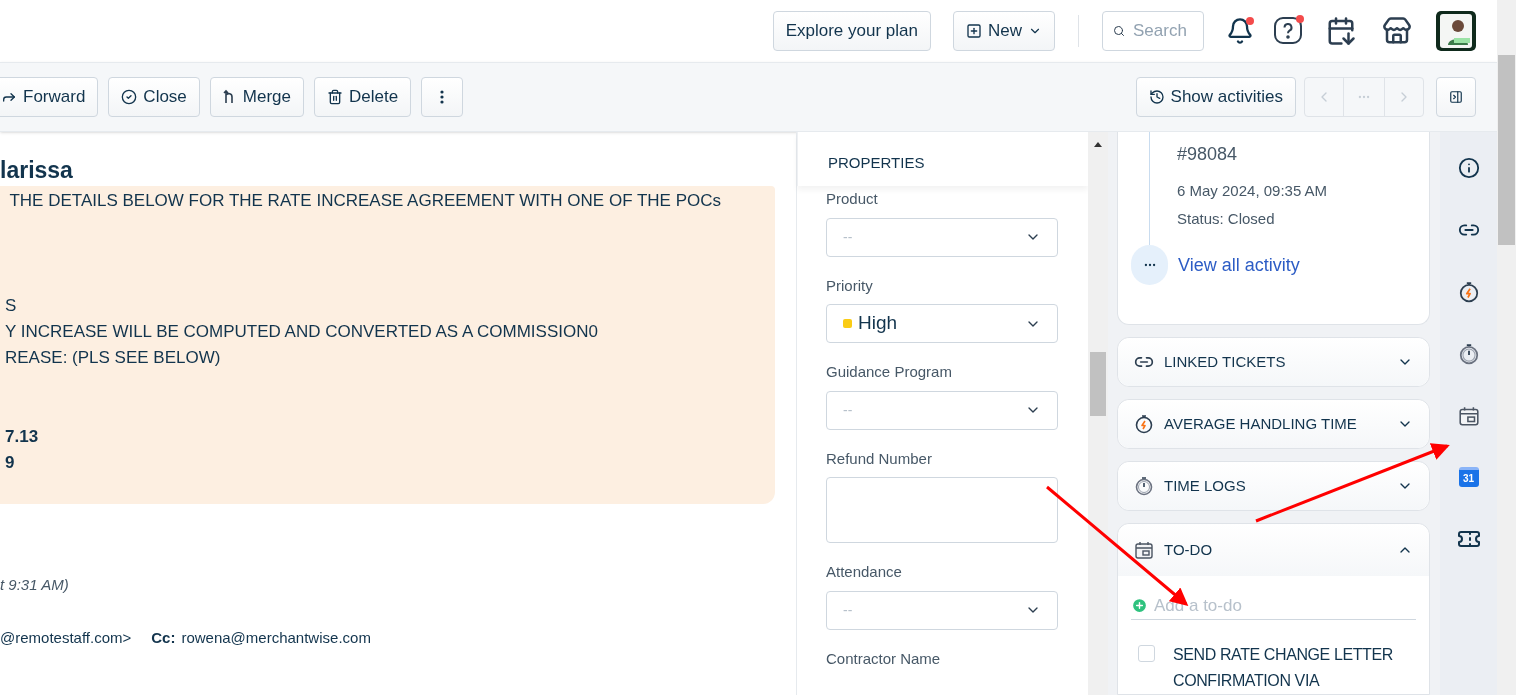  Describe the element at coordinates (301, 332) in the screenshot. I see `message-line: Y INCREASE WILL BE COMPUTED AND CONVERTED AS A COMMISSION0` at that location.